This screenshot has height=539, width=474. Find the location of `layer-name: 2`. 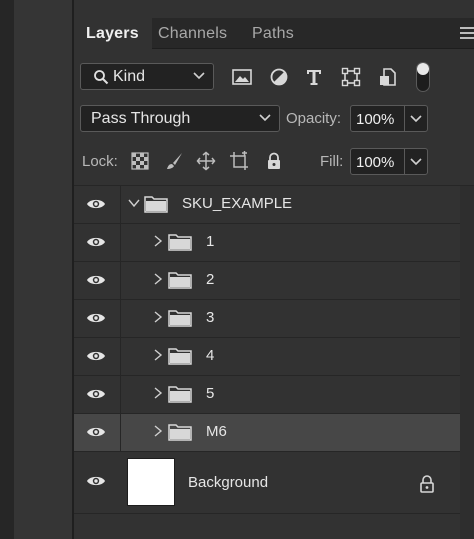

layer-name: 2 is located at coordinates (210, 279).